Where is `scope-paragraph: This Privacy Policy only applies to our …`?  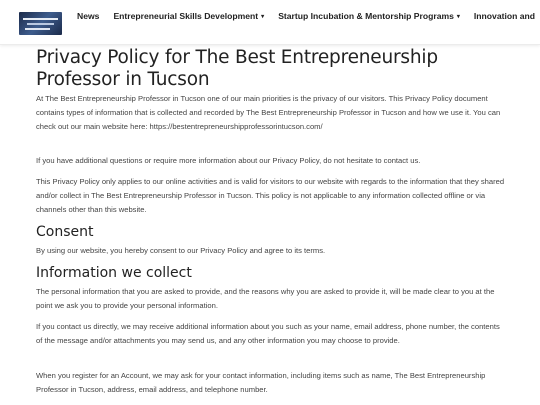
scope-paragraph: This Privacy Policy only applies to our … is located at coordinates (270, 195).